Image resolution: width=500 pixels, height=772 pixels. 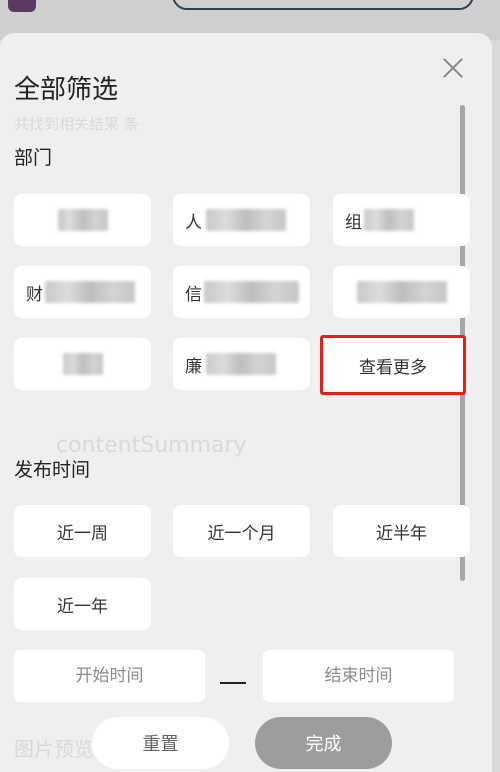 What do you see at coordinates (66, 90) in the screenshot?
I see `page-title: 全部筛选` at bounding box center [66, 90].